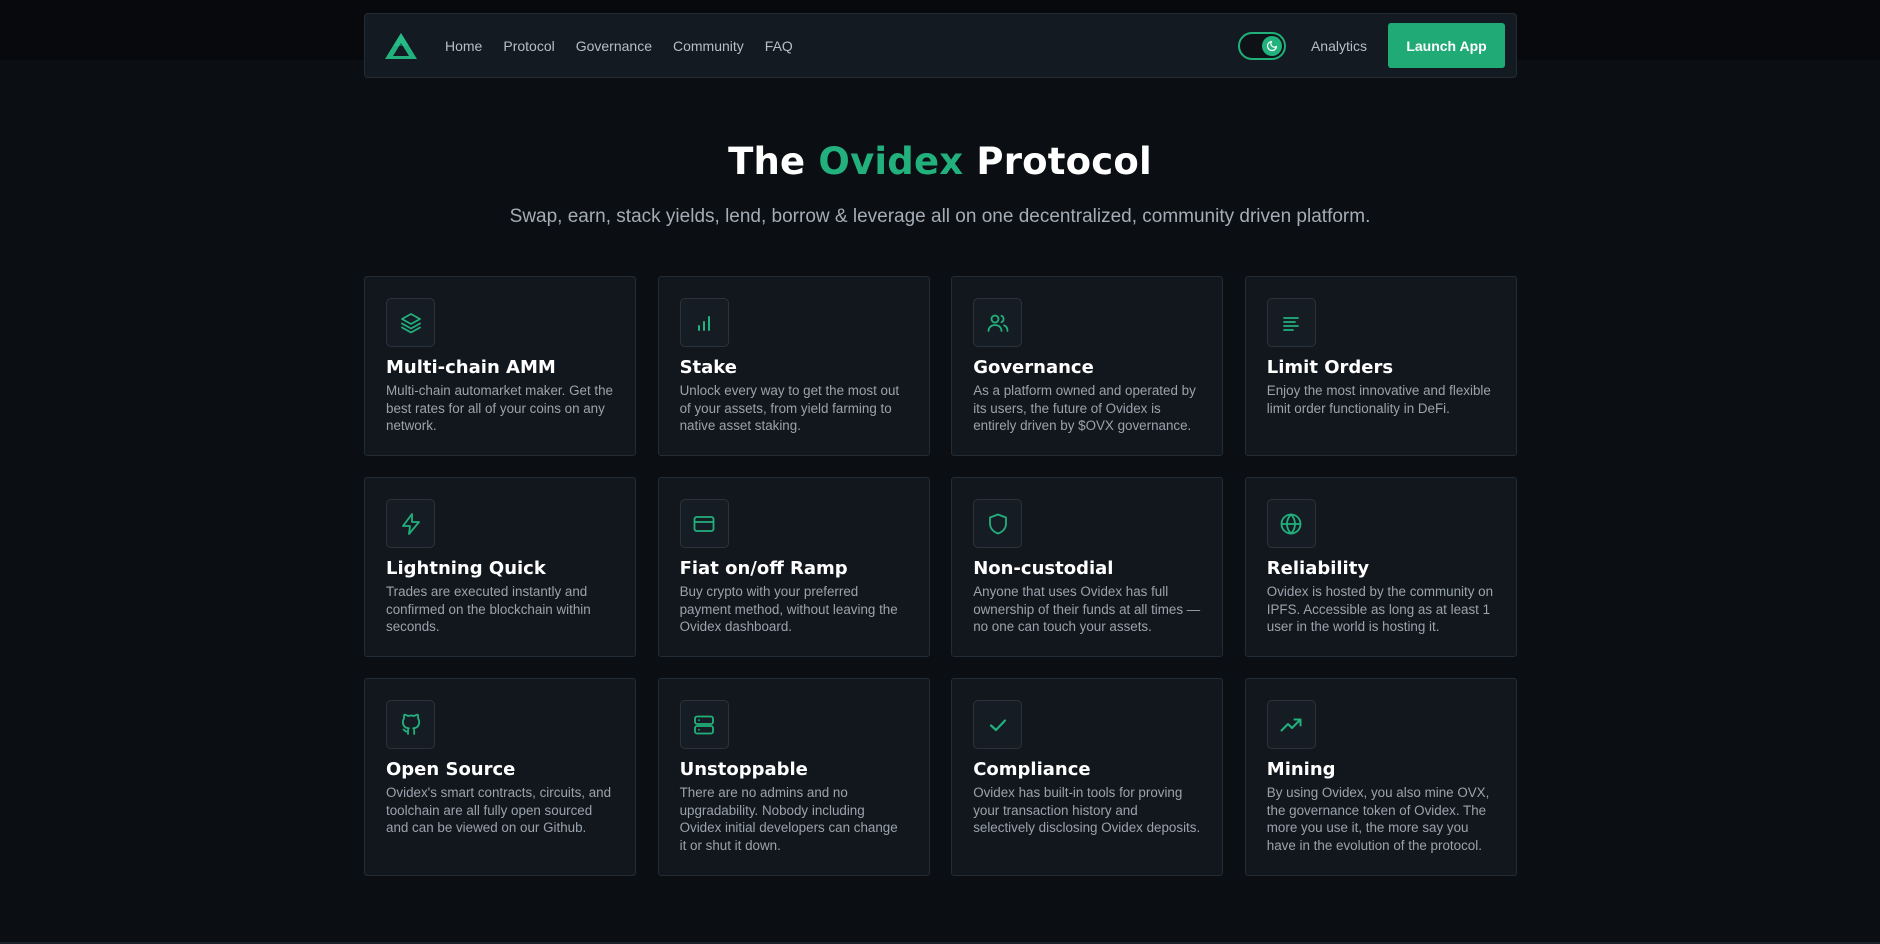  What do you see at coordinates (471, 367) in the screenshot?
I see `feature-title: Multi-chain AMM` at bounding box center [471, 367].